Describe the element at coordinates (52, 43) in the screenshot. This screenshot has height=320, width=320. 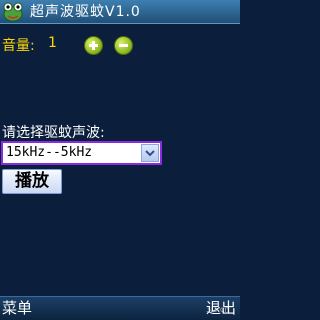
I see `volume-value: 1` at that location.